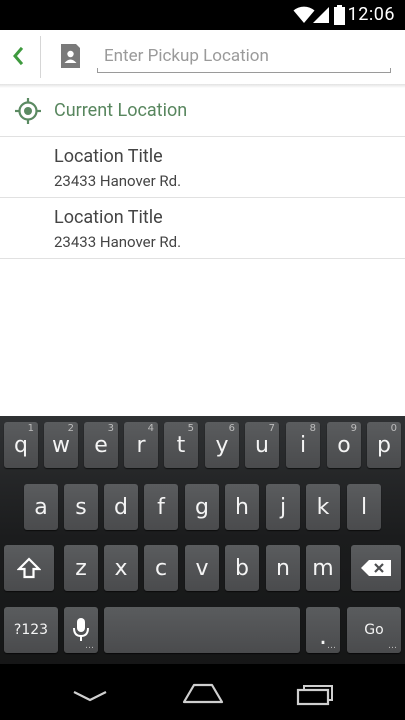  I want to click on search-bar, so click(202, 57).